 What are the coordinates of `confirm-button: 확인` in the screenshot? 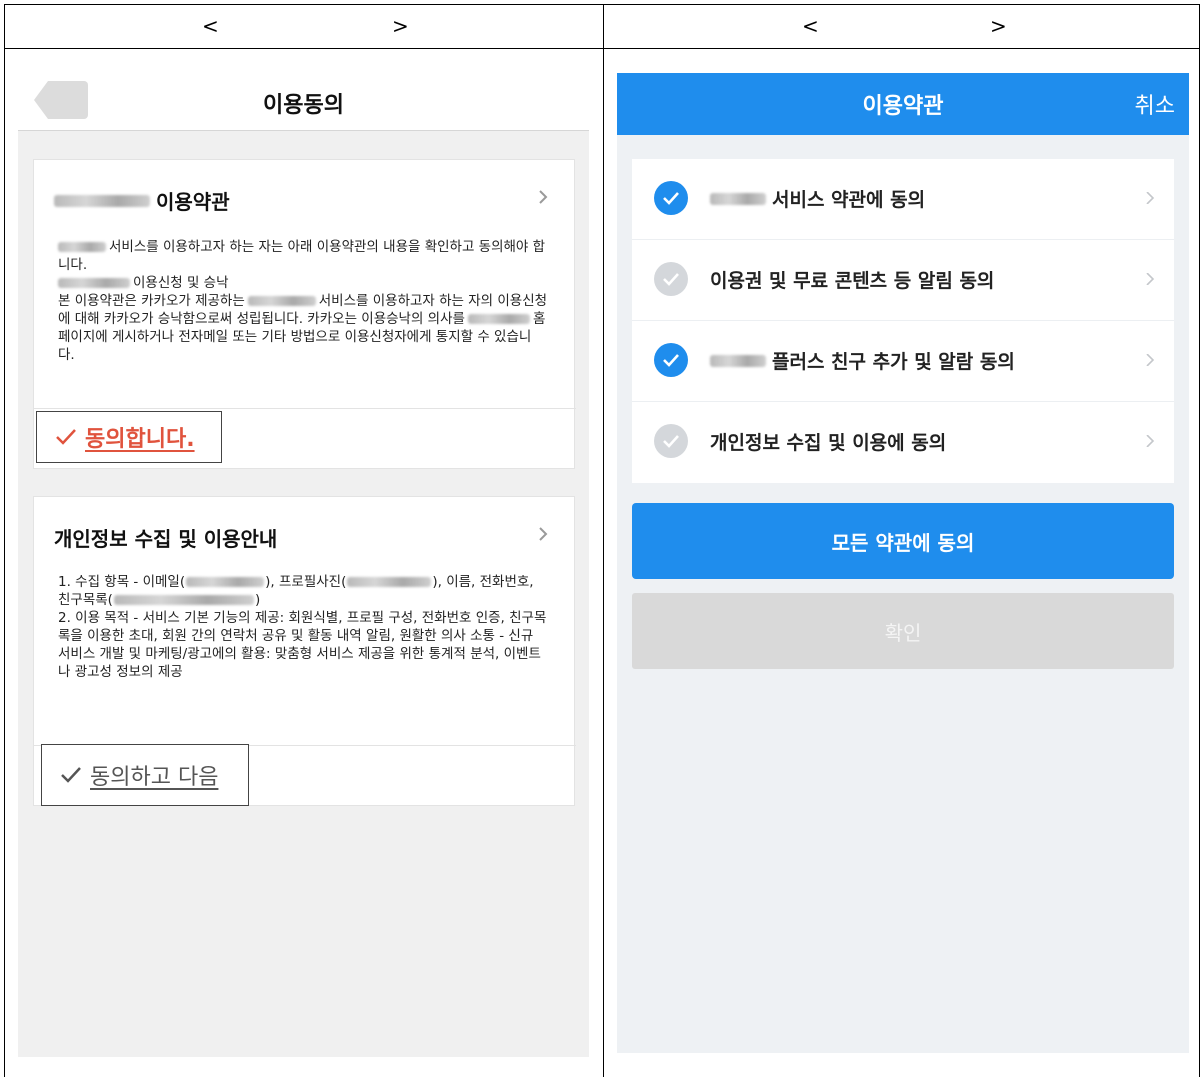 It's located at (903, 631).